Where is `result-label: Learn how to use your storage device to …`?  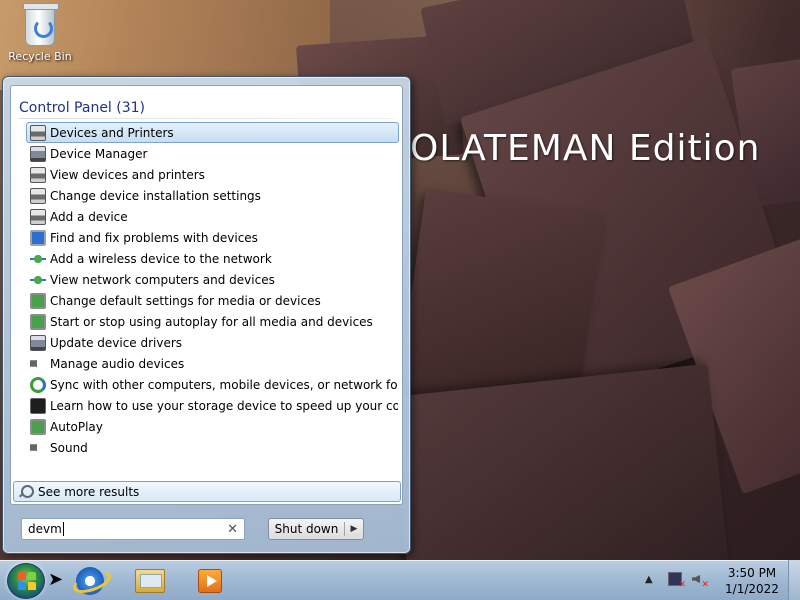 result-label: Learn how to use your storage device to … is located at coordinates (224, 405).